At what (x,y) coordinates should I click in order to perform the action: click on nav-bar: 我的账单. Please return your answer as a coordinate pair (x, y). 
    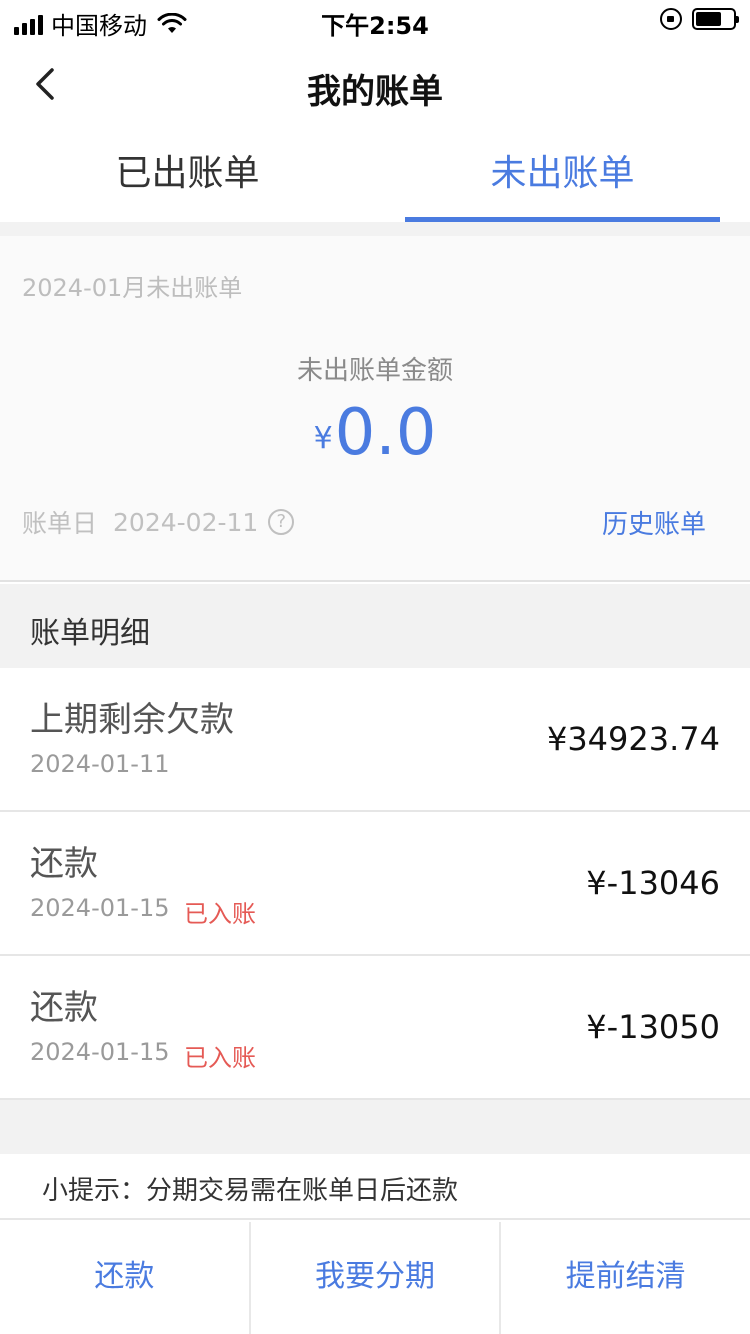
    Looking at the image, I should click on (375, 85).